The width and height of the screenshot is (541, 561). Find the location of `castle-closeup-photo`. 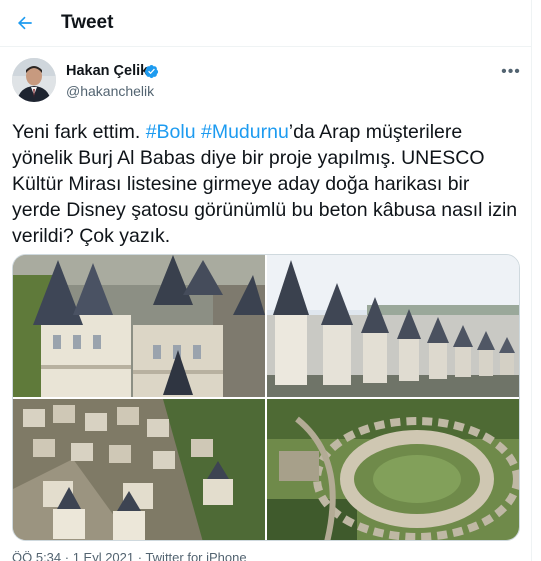

castle-closeup-photo is located at coordinates (139, 326).